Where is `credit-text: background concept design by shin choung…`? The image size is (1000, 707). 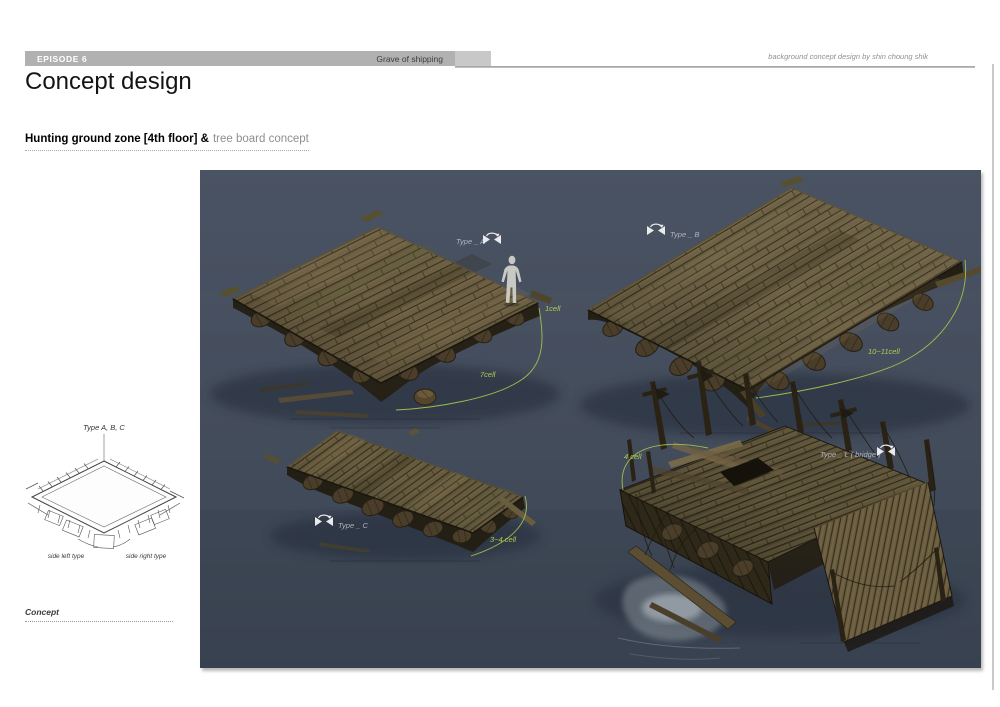 credit-text: background concept design by shin choung… is located at coordinates (848, 56).